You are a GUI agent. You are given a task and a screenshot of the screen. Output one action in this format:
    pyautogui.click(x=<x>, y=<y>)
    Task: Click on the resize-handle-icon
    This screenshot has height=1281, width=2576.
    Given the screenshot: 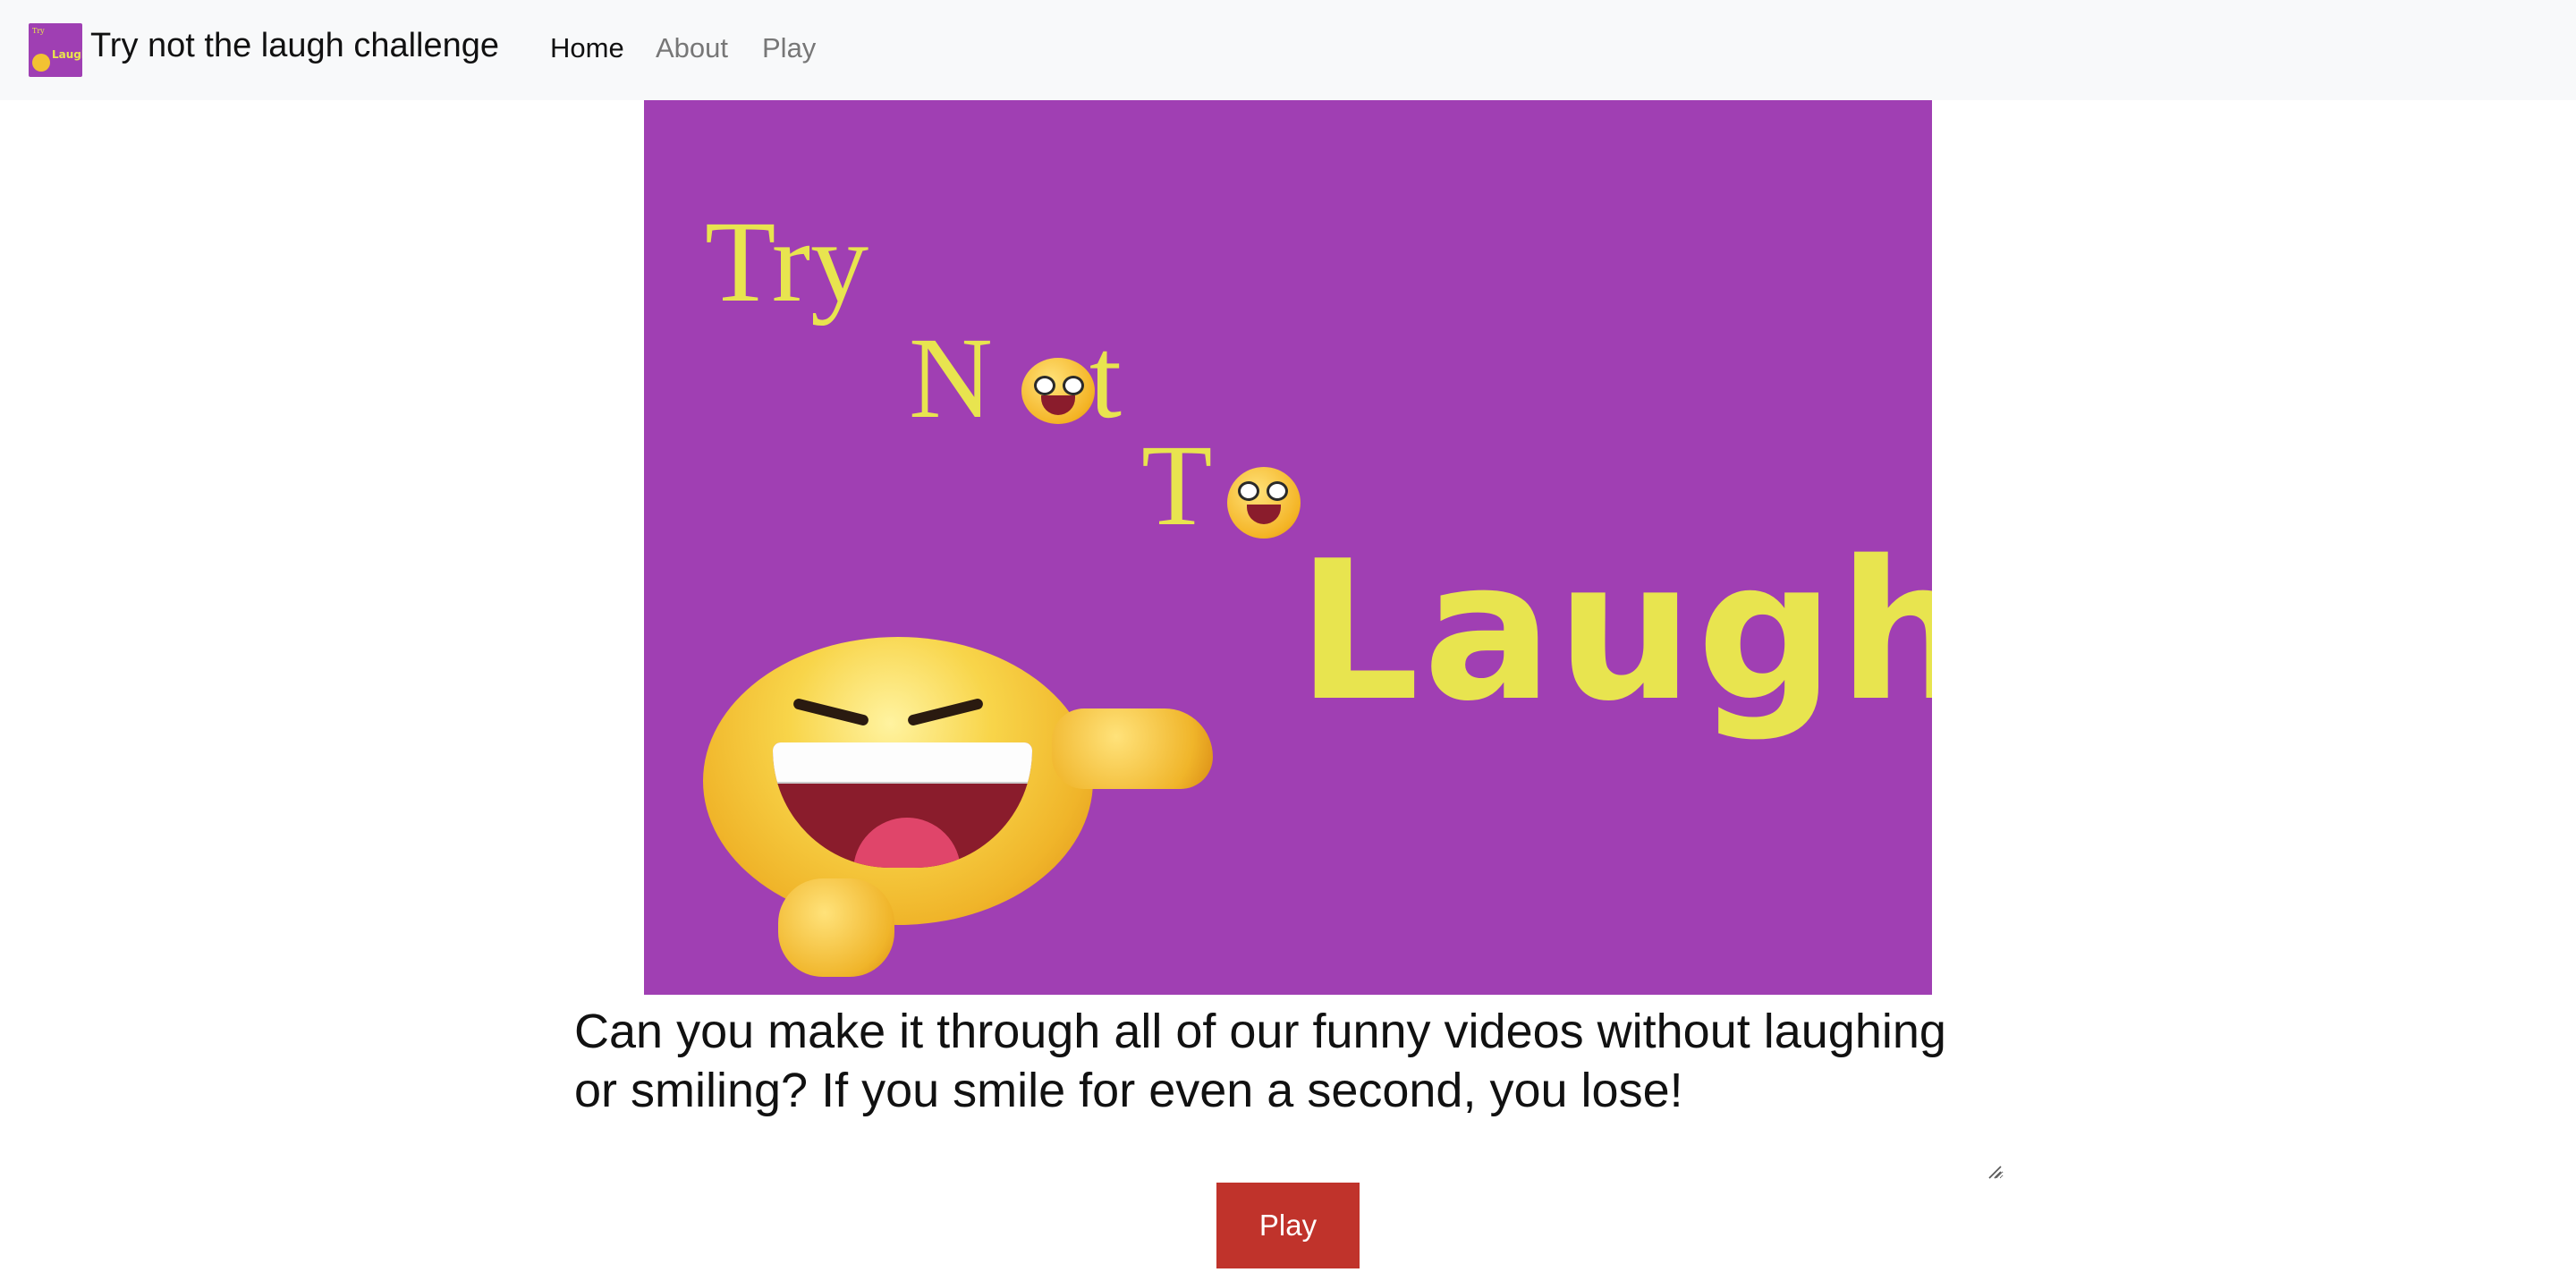 What is the action you would take?
    pyautogui.click(x=1994, y=1171)
    